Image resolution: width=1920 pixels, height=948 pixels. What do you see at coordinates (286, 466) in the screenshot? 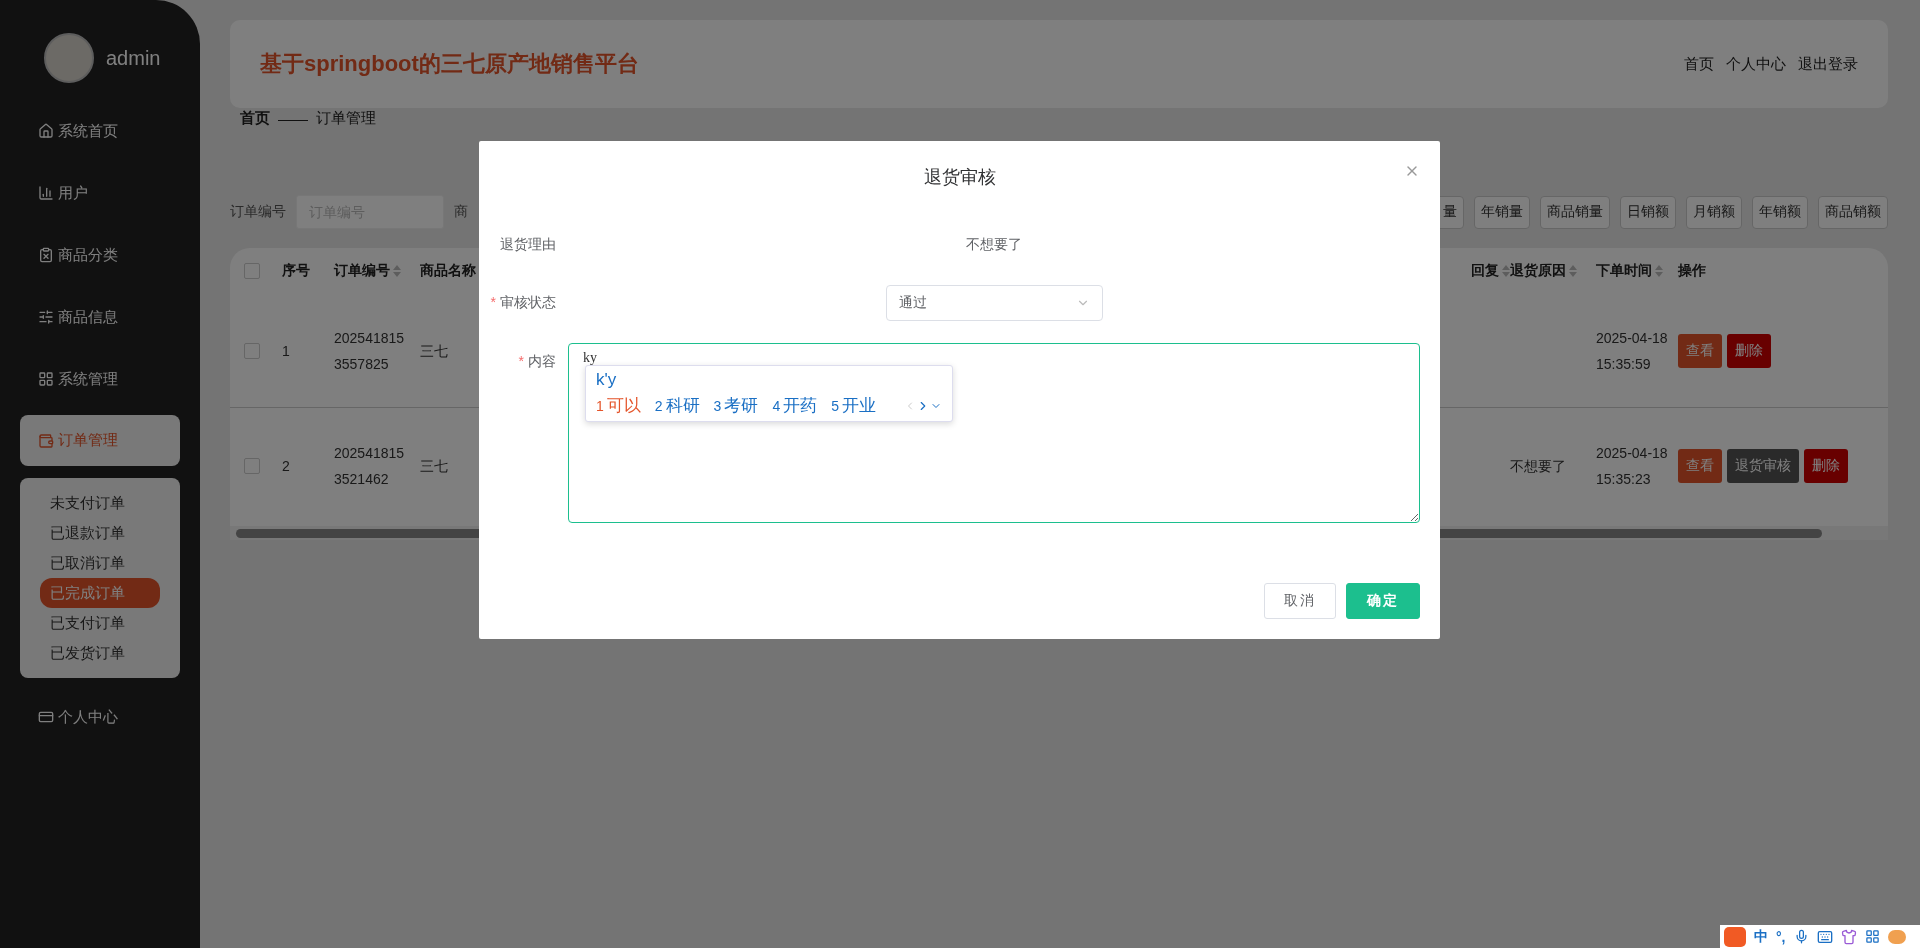
I see `table-cell-text: 2` at bounding box center [286, 466].